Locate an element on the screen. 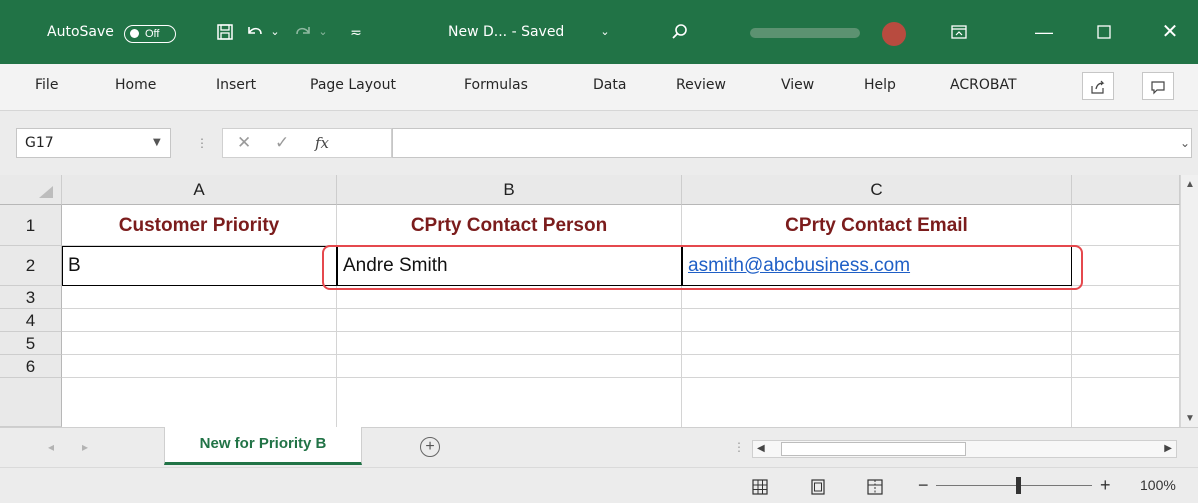 The height and width of the screenshot is (503, 1198). customize-qat-icon: ≂ is located at coordinates (356, 32).